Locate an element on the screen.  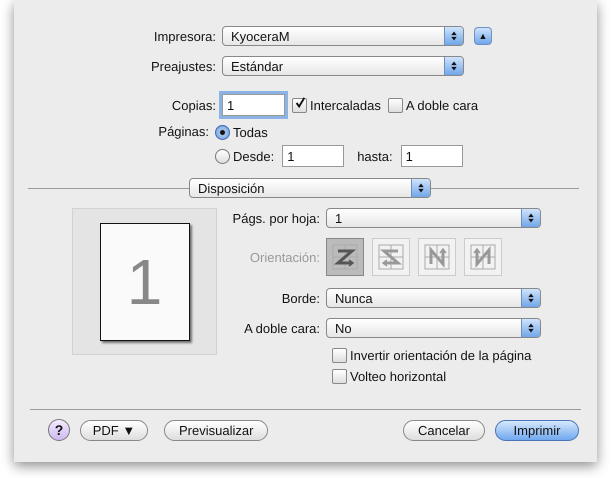
push-button: Cancelar is located at coordinates (443, 430).